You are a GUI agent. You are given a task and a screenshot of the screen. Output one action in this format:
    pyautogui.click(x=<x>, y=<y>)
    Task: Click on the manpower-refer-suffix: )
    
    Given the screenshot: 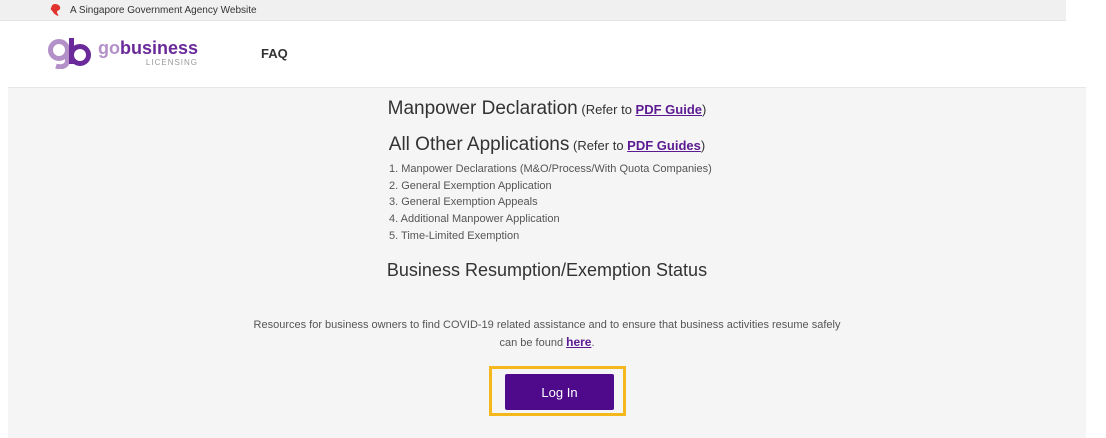 What is the action you would take?
    pyautogui.click(x=704, y=109)
    